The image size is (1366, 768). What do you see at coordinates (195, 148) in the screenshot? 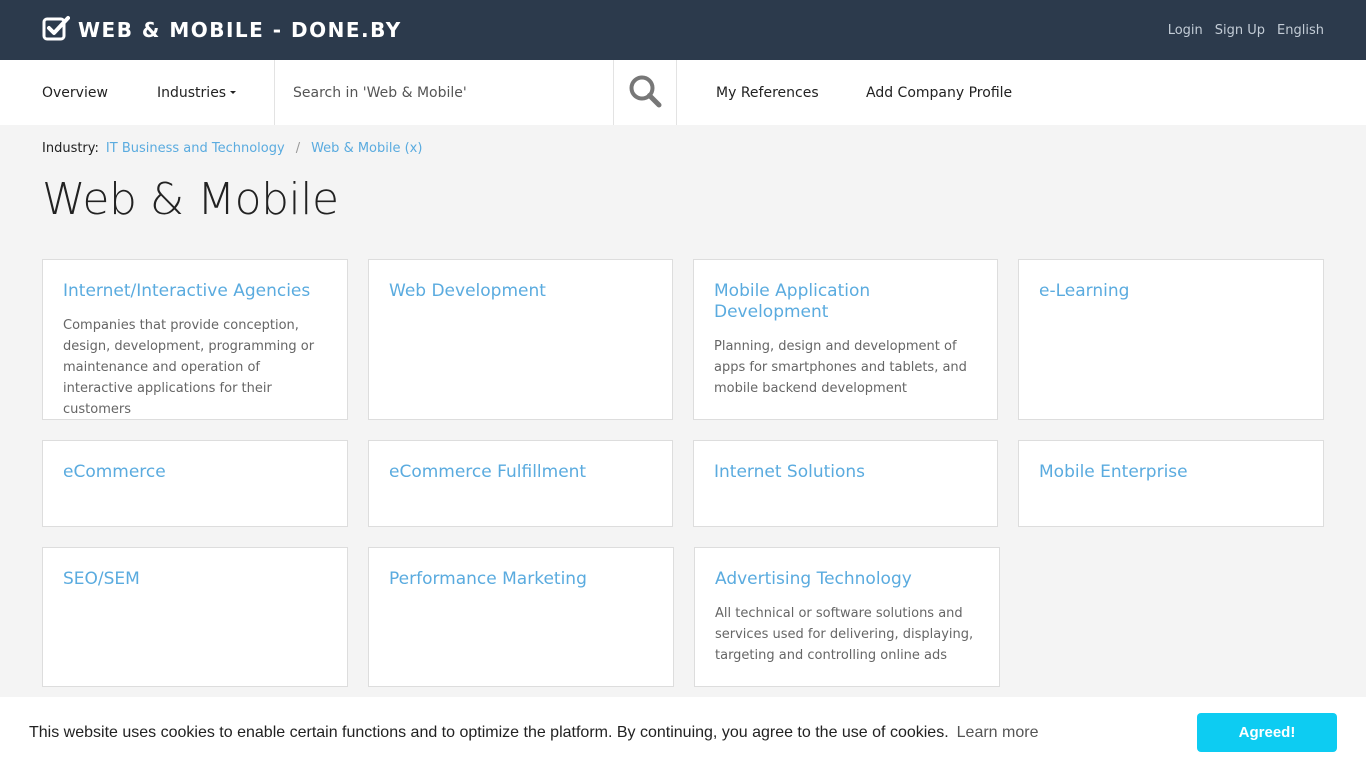
I see `breadcrumb-item-it-business: IT Business and Technology` at bounding box center [195, 148].